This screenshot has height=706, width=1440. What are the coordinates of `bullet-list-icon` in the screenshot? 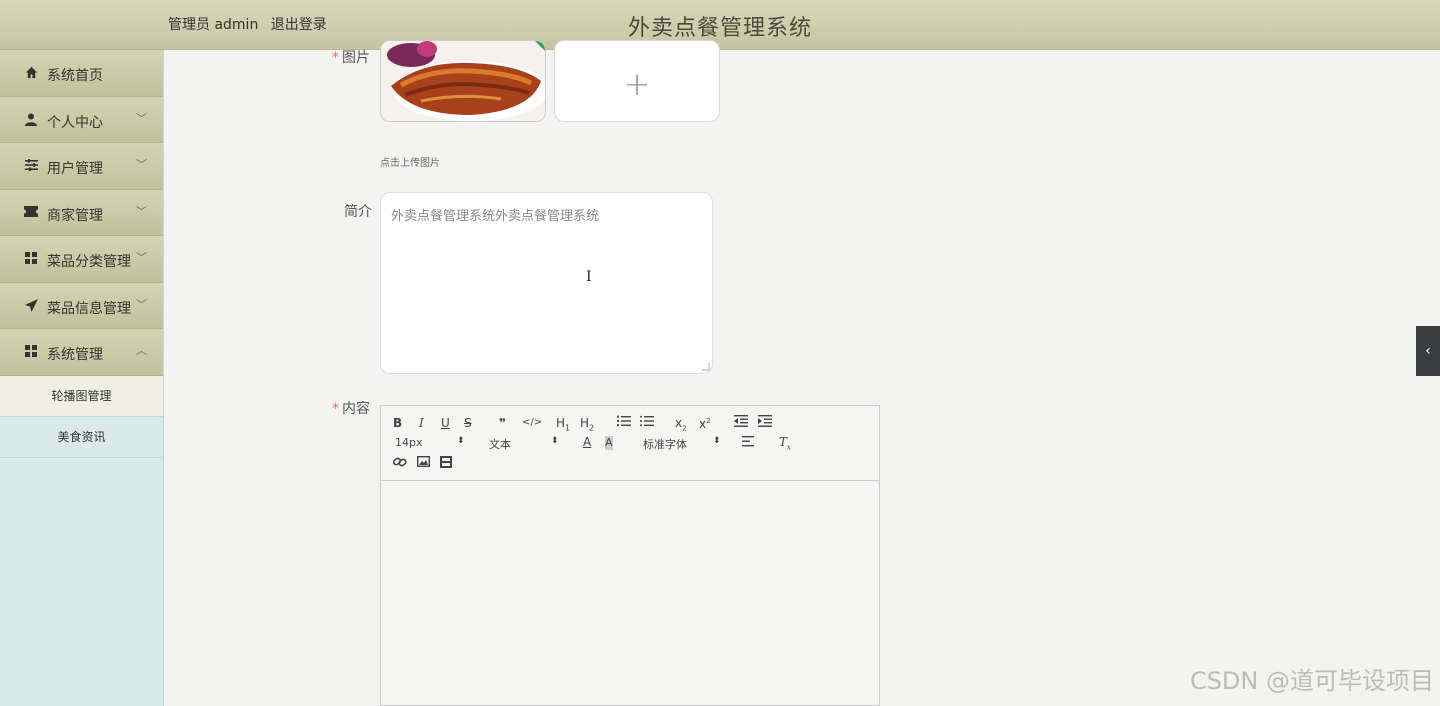 It's located at (647, 422).